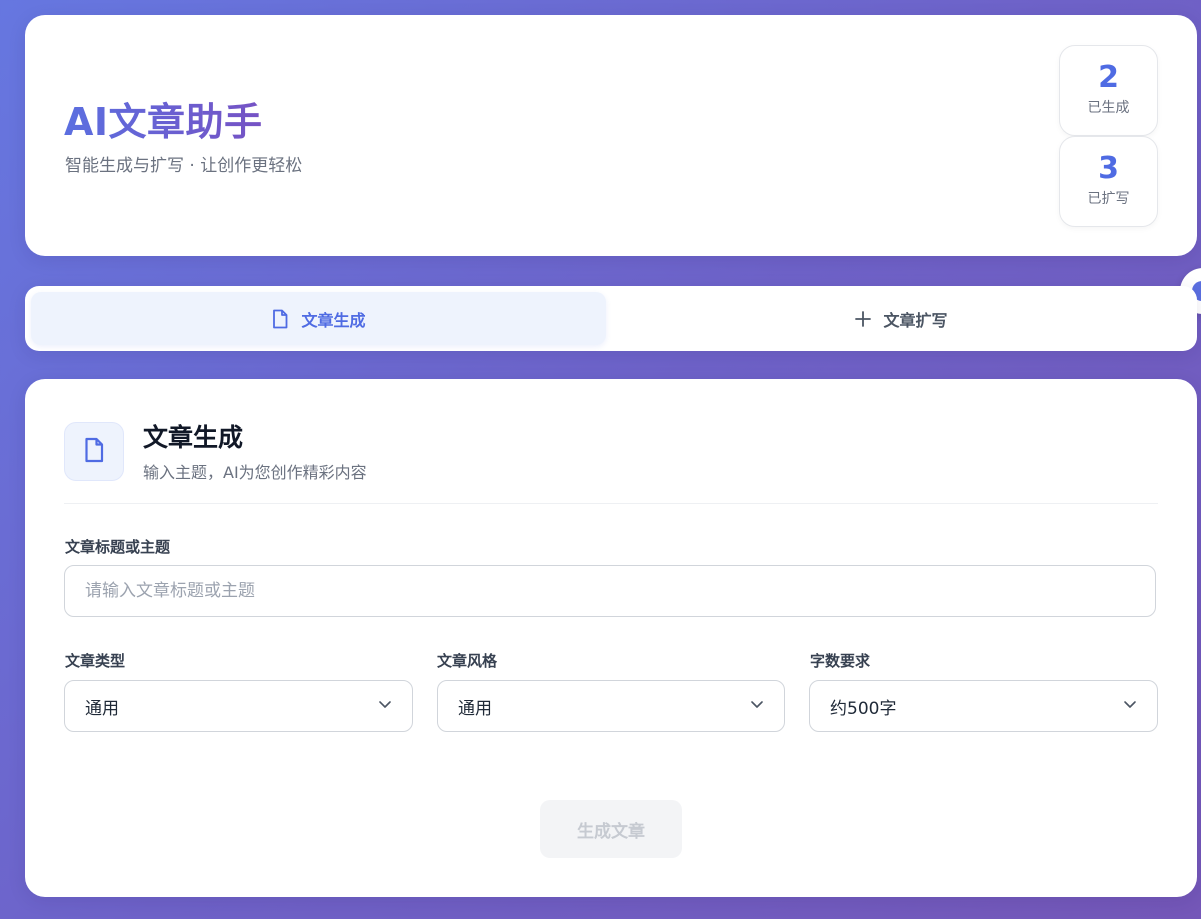 This screenshot has width=1201, height=919. I want to click on tab-article-generate: 文章生成, so click(318, 318).